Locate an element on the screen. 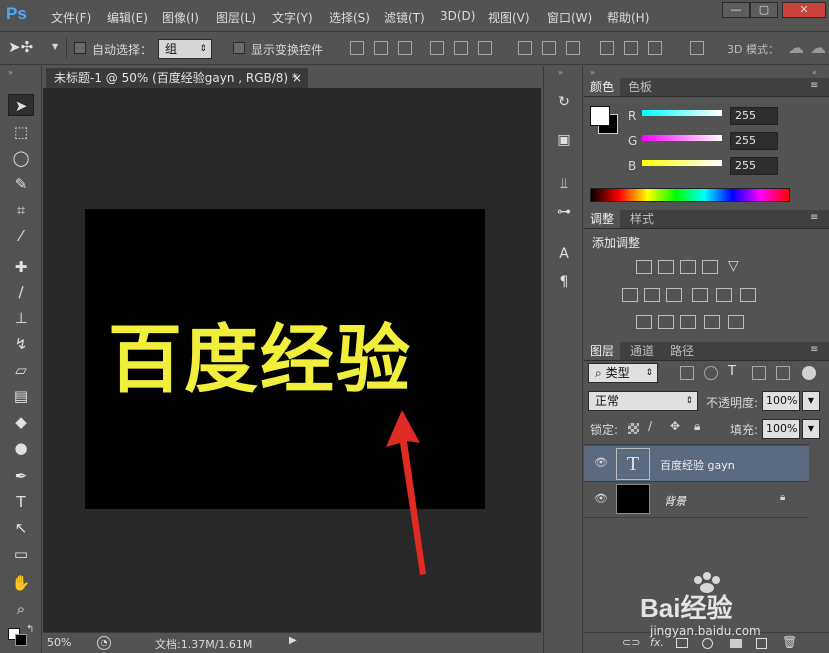  distribute-top-icon is located at coordinates (525, 48).